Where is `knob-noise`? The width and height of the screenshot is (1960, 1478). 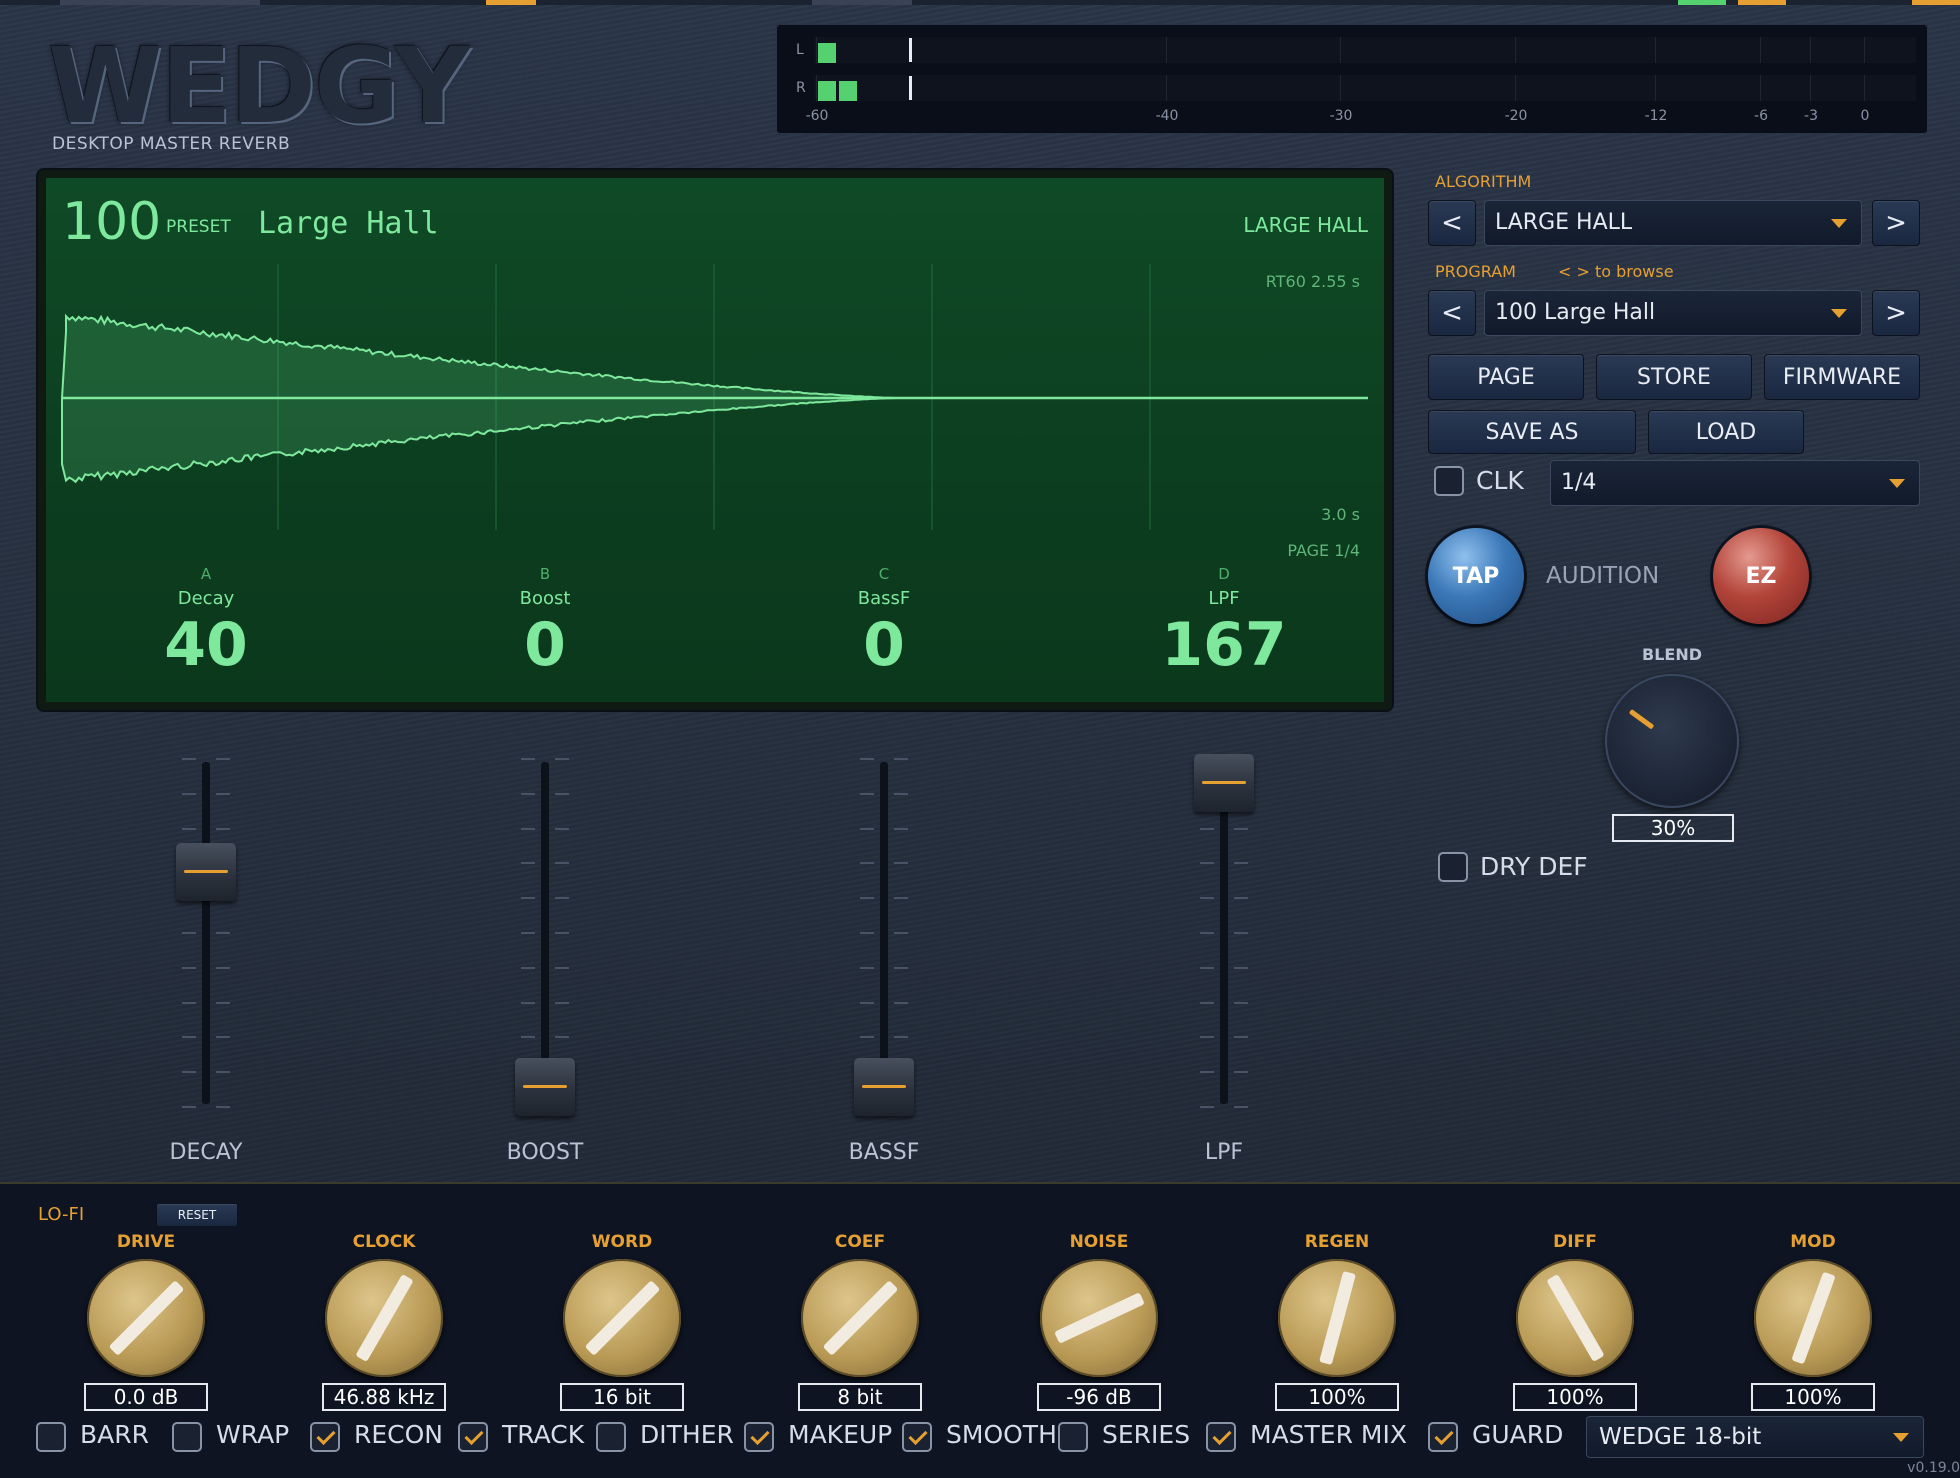
knob-noise is located at coordinates (1099, 1318).